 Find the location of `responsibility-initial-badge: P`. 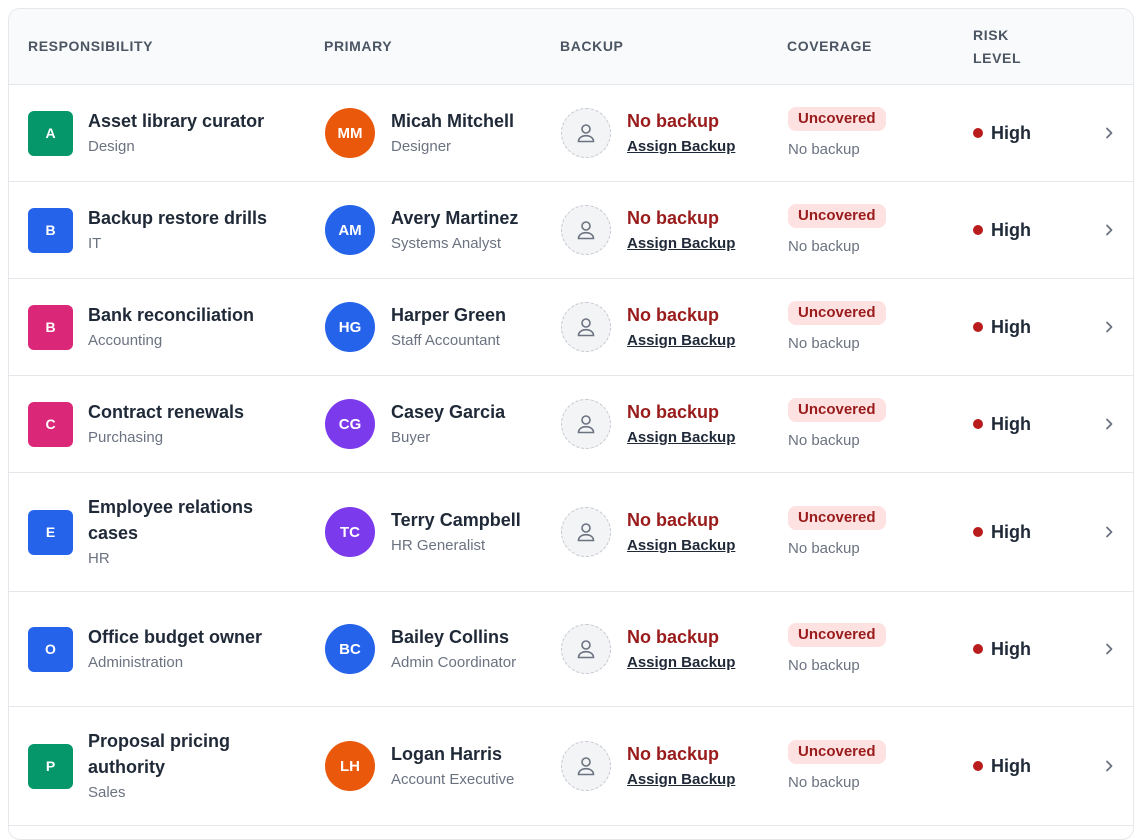

responsibility-initial-badge: P is located at coordinates (50, 766).